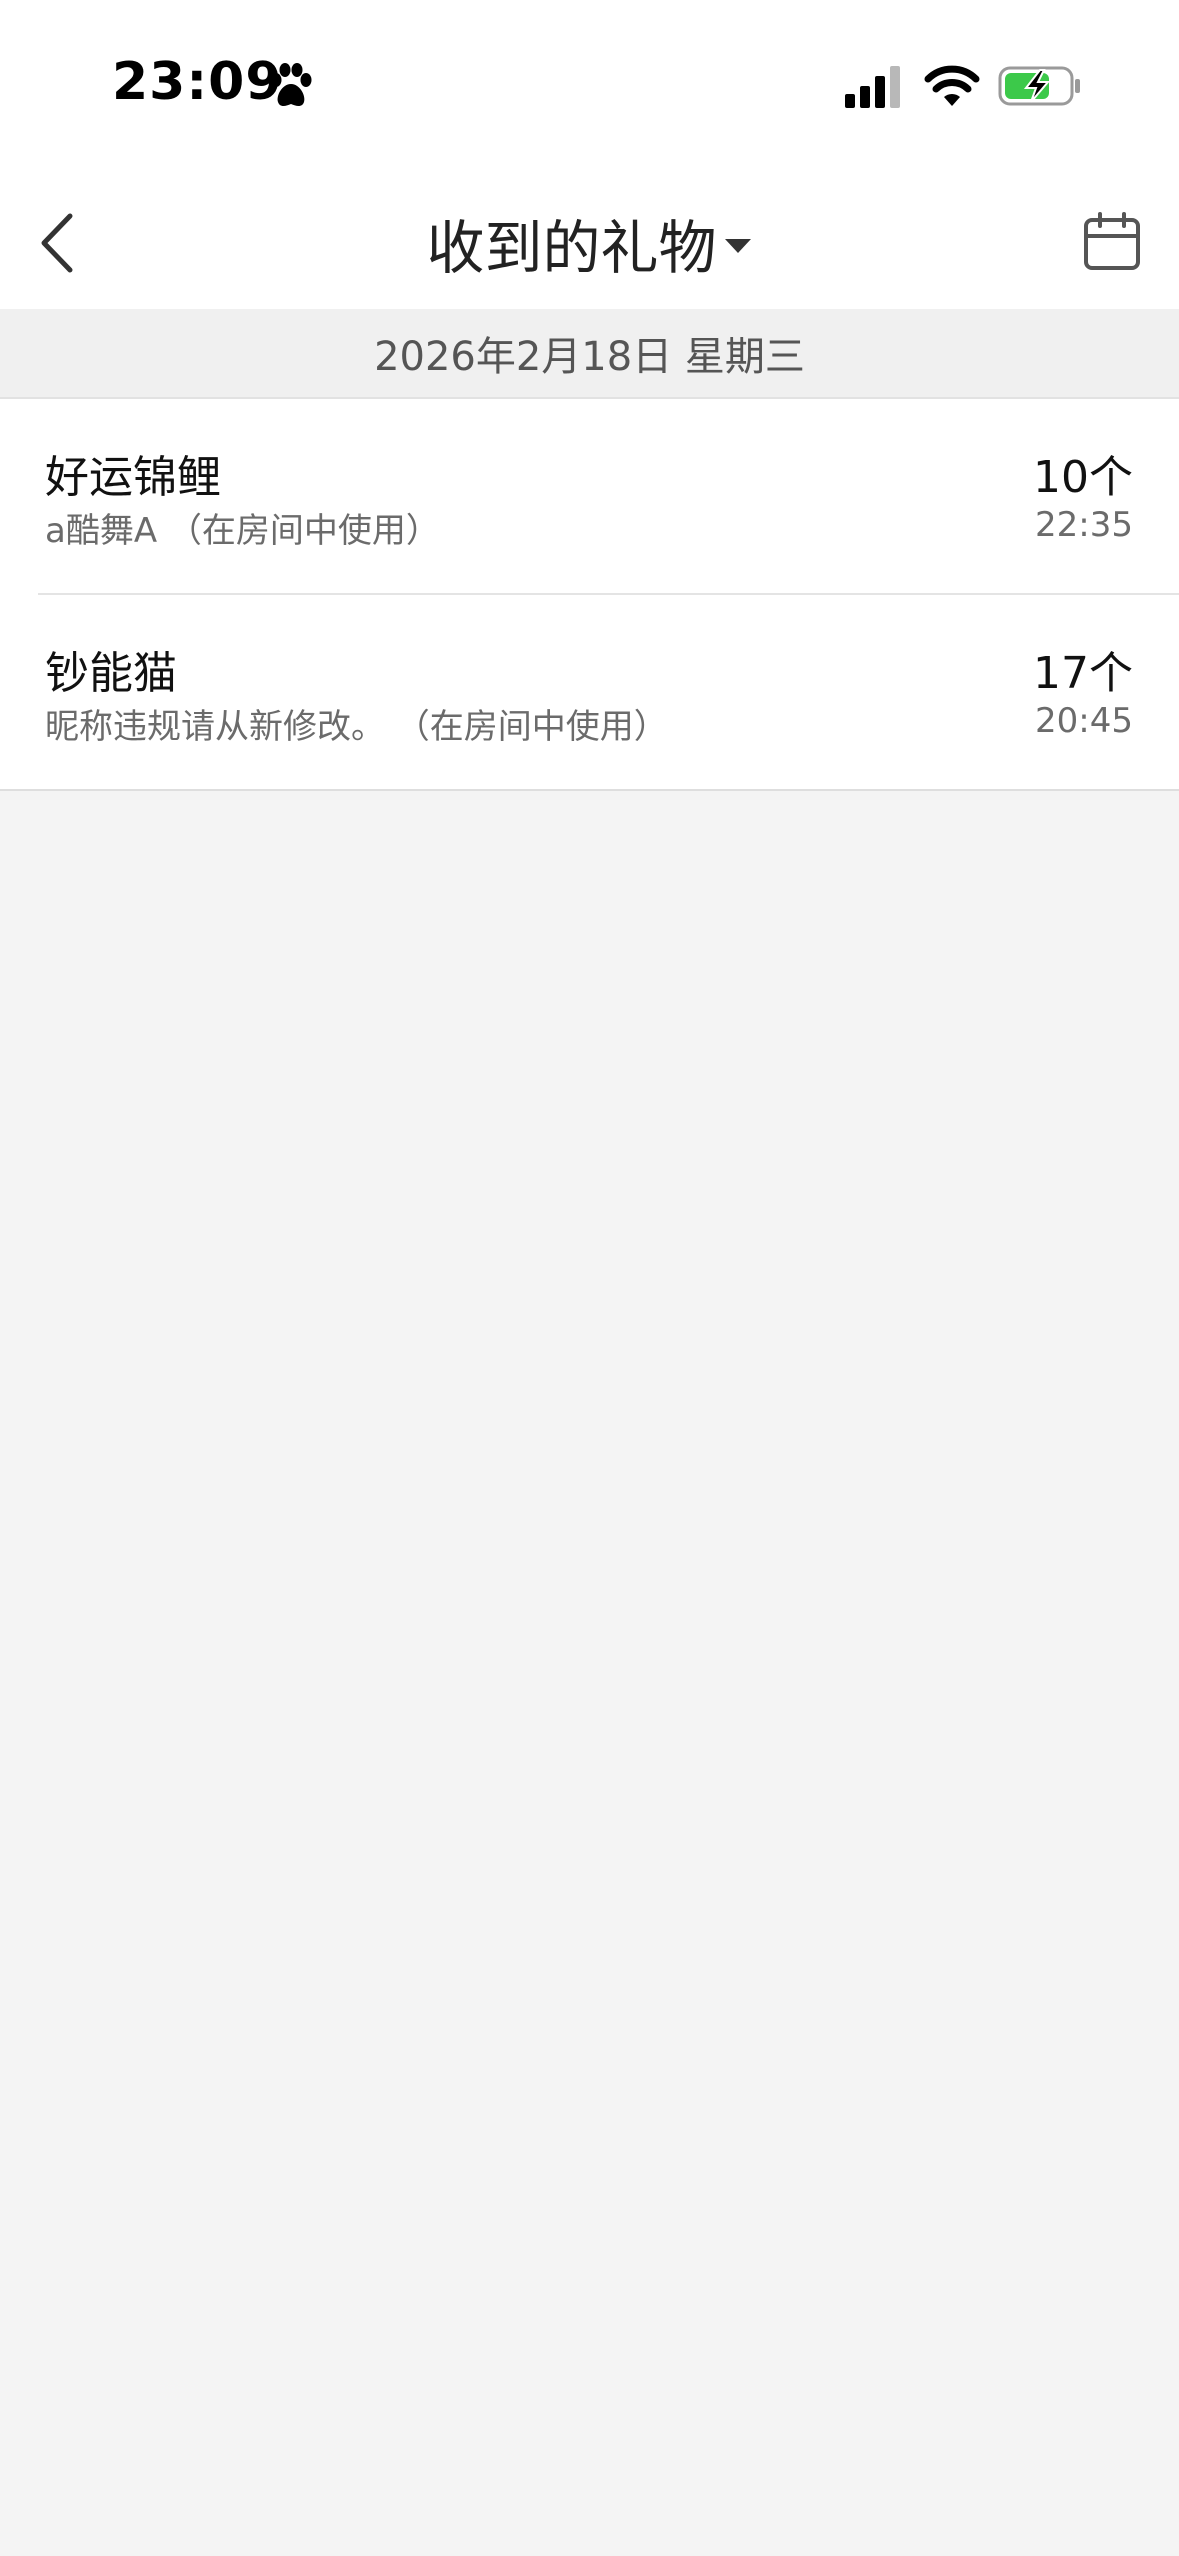  What do you see at coordinates (1083, 477) in the screenshot?
I see `gift-count: 10个` at bounding box center [1083, 477].